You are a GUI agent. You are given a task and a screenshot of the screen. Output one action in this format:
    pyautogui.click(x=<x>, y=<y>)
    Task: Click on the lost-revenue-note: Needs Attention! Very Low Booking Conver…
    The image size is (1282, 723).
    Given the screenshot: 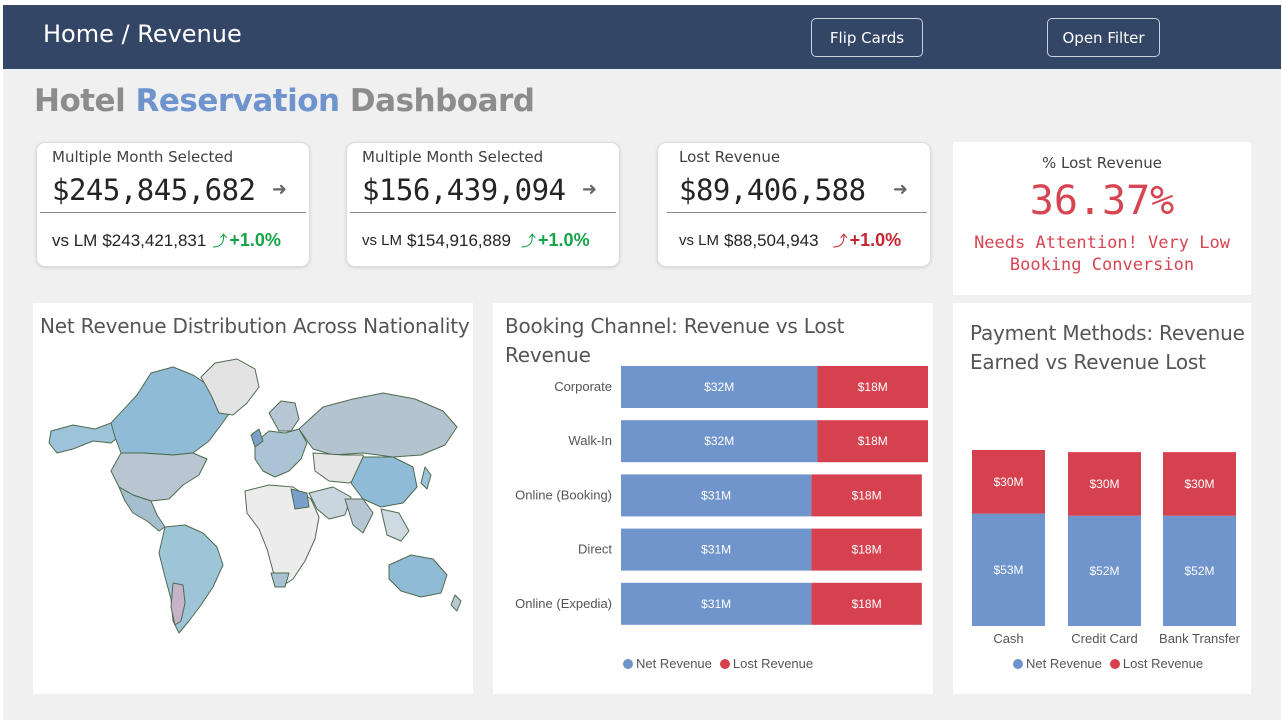 What is the action you would take?
    pyautogui.click(x=1102, y=254)
    